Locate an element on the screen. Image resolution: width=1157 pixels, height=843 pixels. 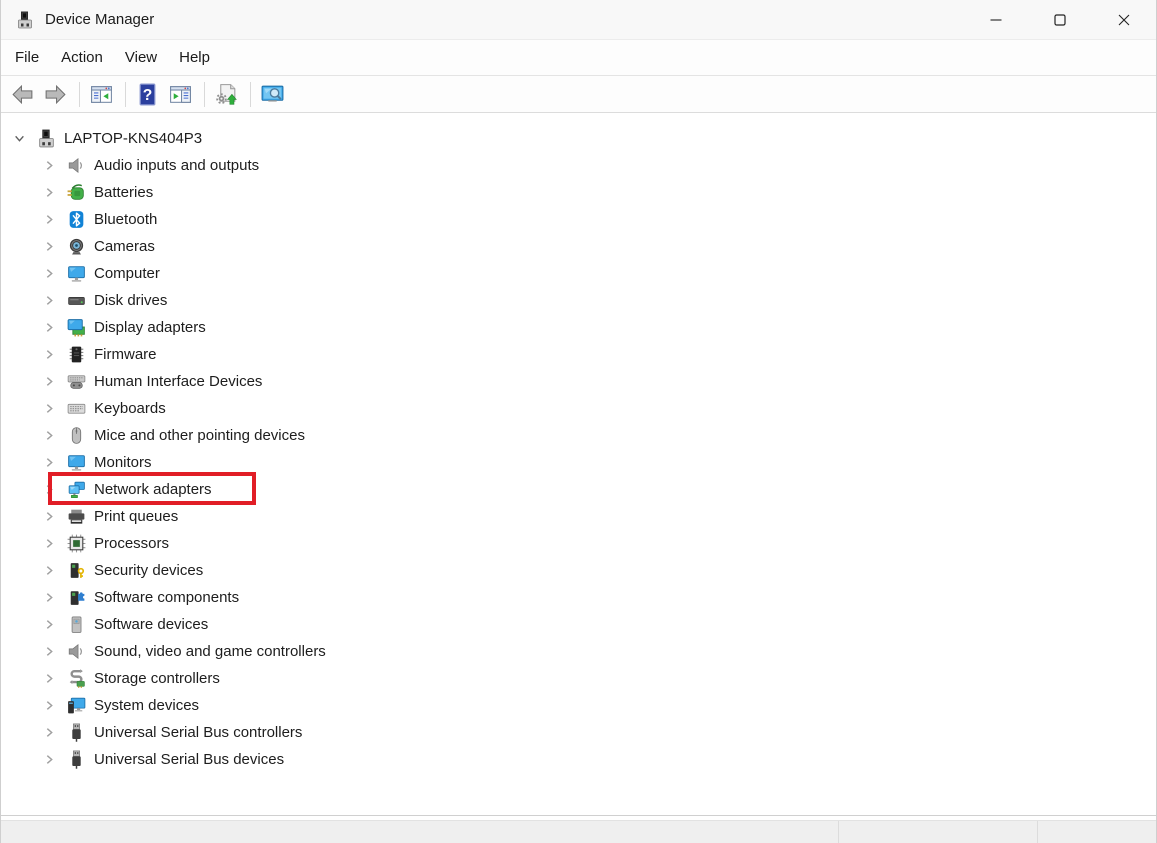
scan-for-hardware-changes-button is located at coordinates (226, 94).